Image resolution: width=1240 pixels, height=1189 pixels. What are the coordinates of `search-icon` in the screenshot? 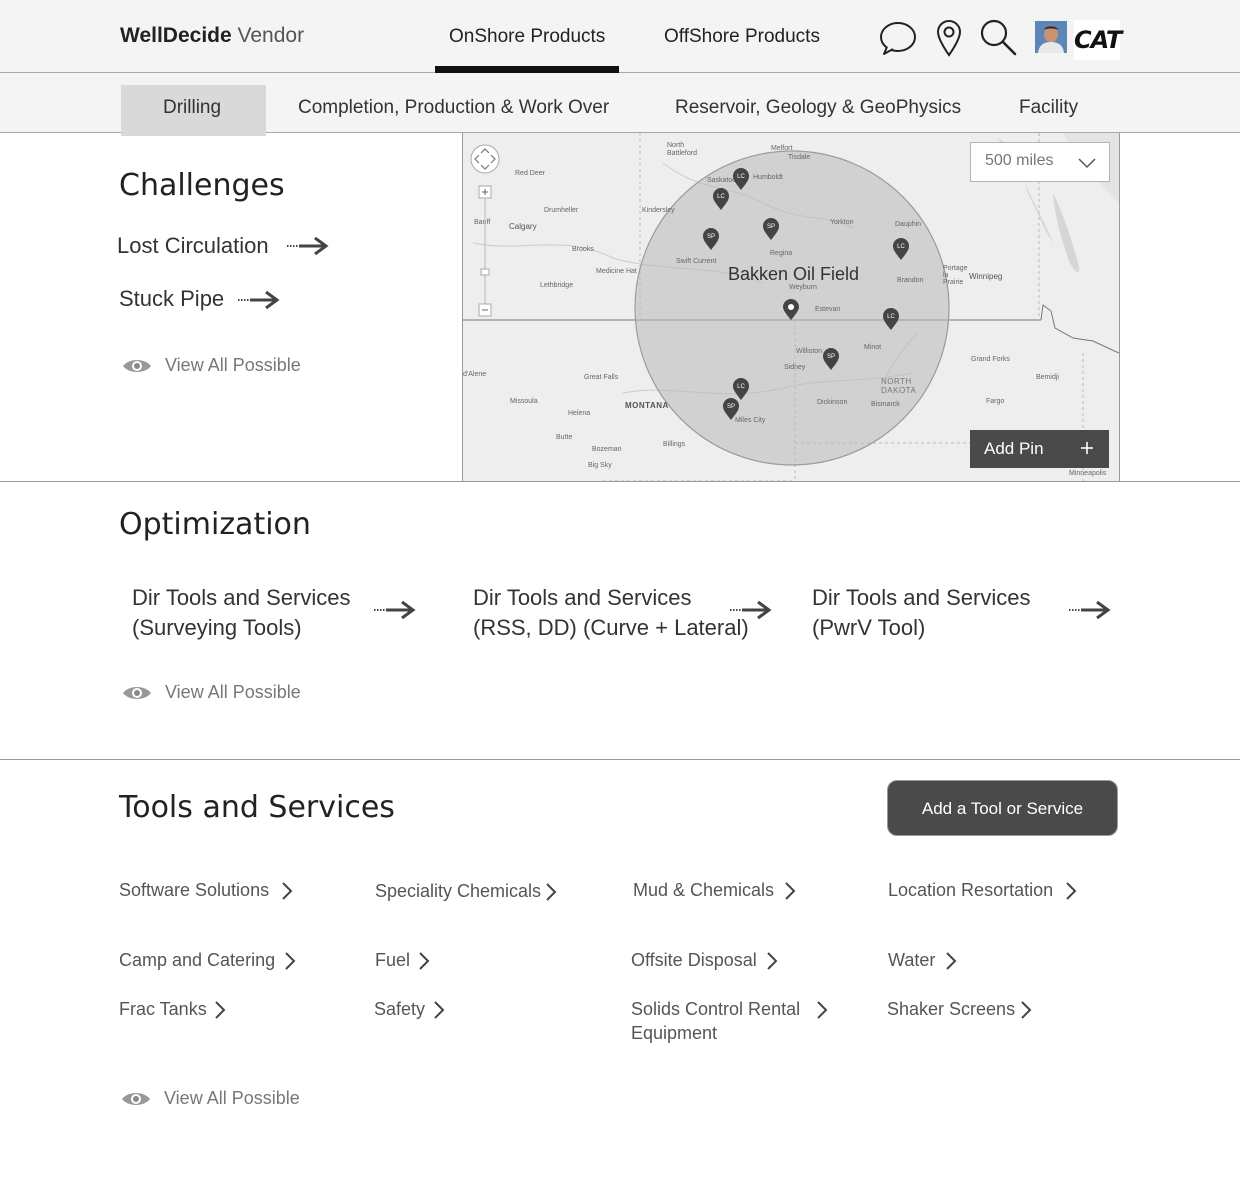 It's located at (999, 38).